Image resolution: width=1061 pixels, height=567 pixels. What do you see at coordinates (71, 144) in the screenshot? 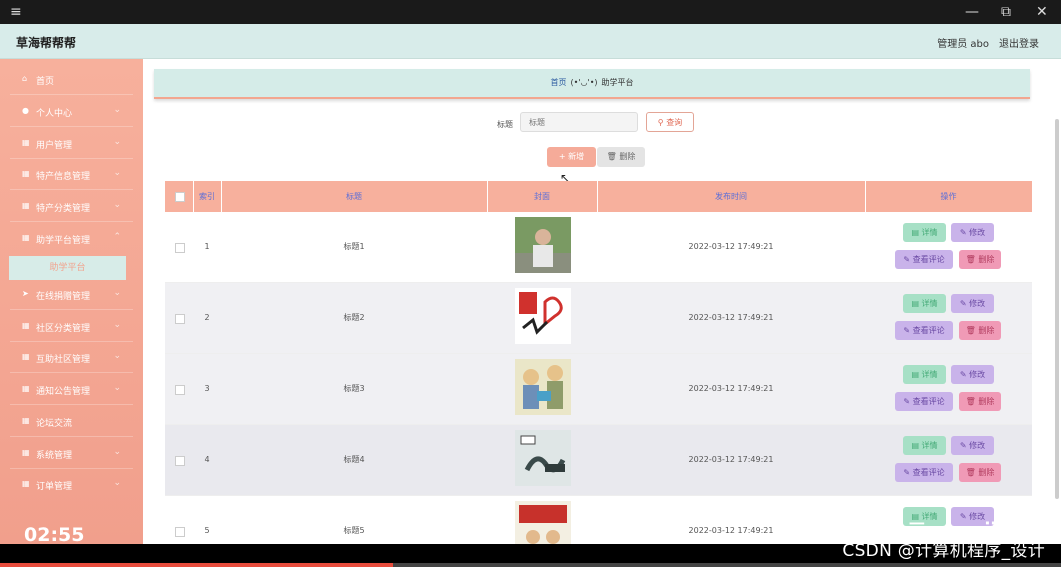
I see `sidebar-item-users: ▦ 用户管理 ⌄` at bounding box center [71, 144].